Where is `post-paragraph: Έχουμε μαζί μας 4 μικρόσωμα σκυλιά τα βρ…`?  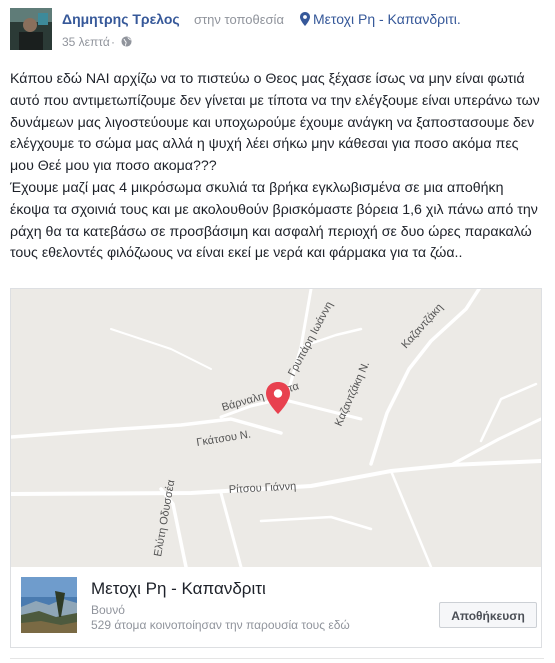
post-paragraph: Έχουμε μαζί μας 4 μικρόσωμα σκυλιά τα βρ… is located at coordinates (274, 220).